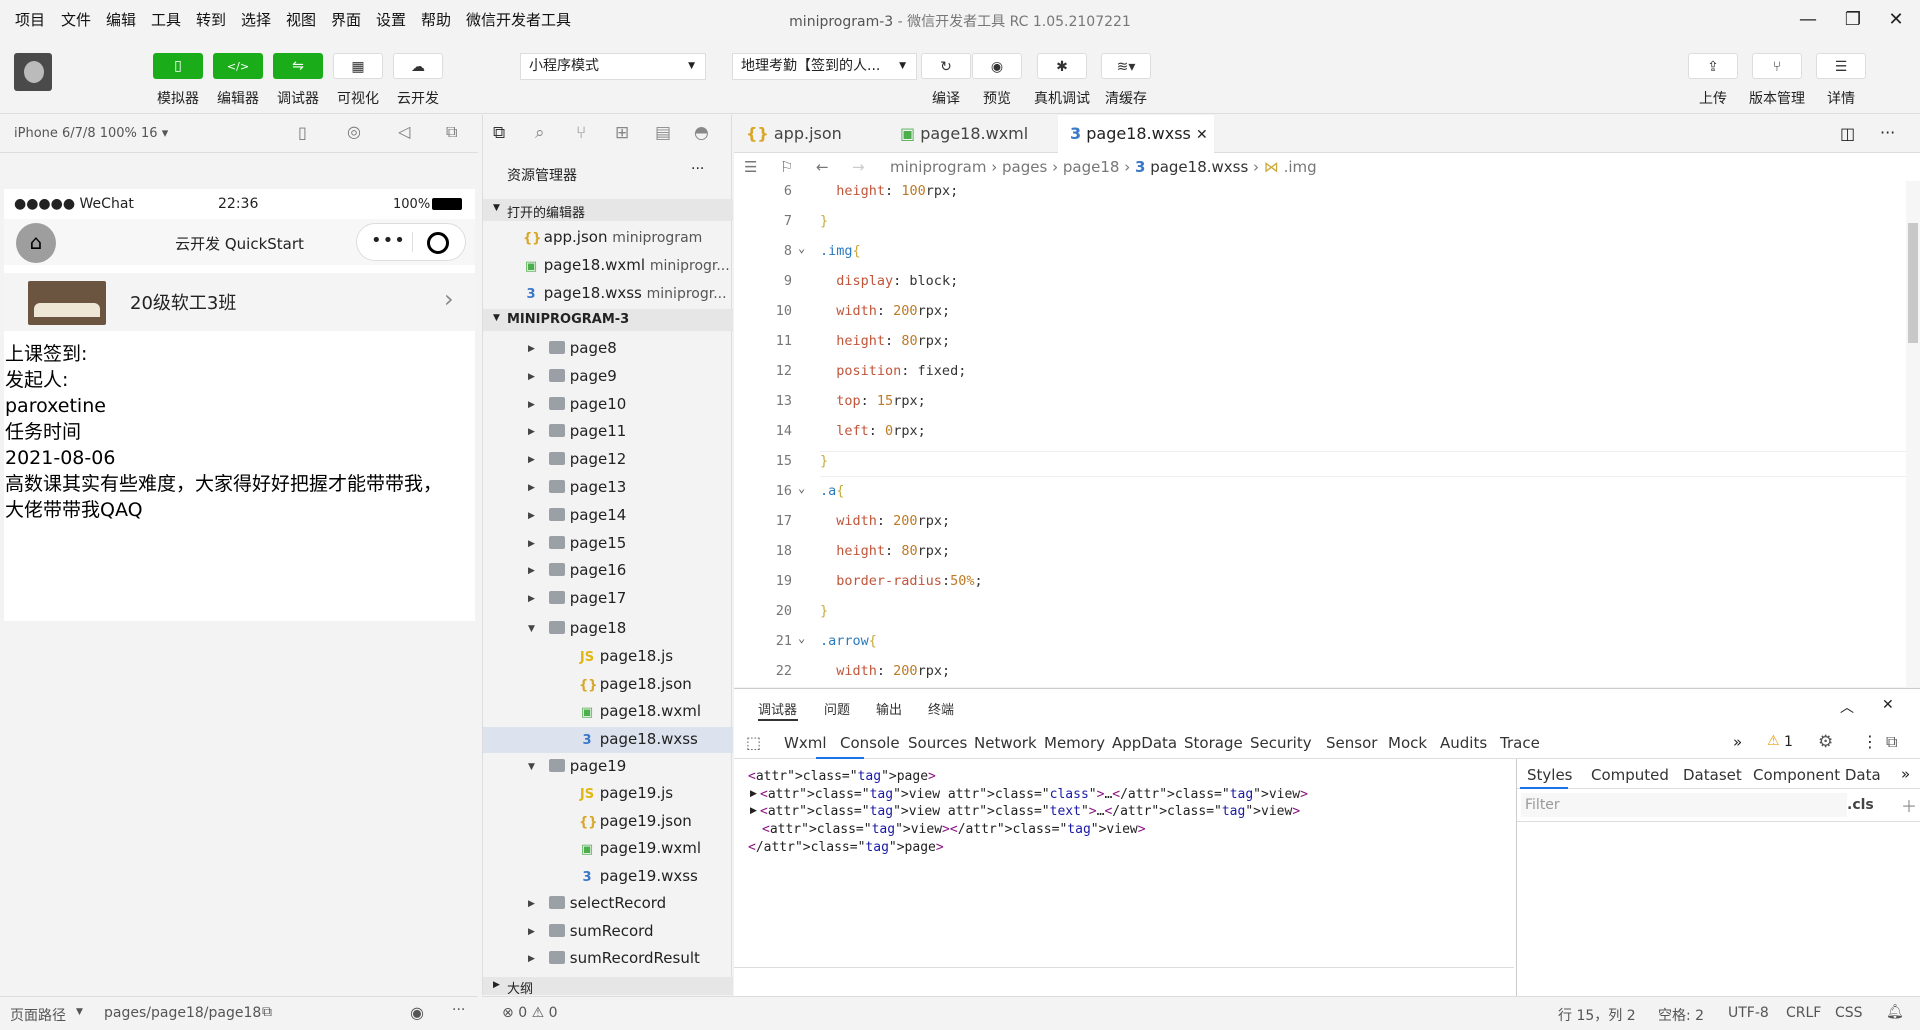  What do you see at coordinates (587, 766) in the screenshot?
I see `folder-page19: page19` at bounding box center [587, 766].